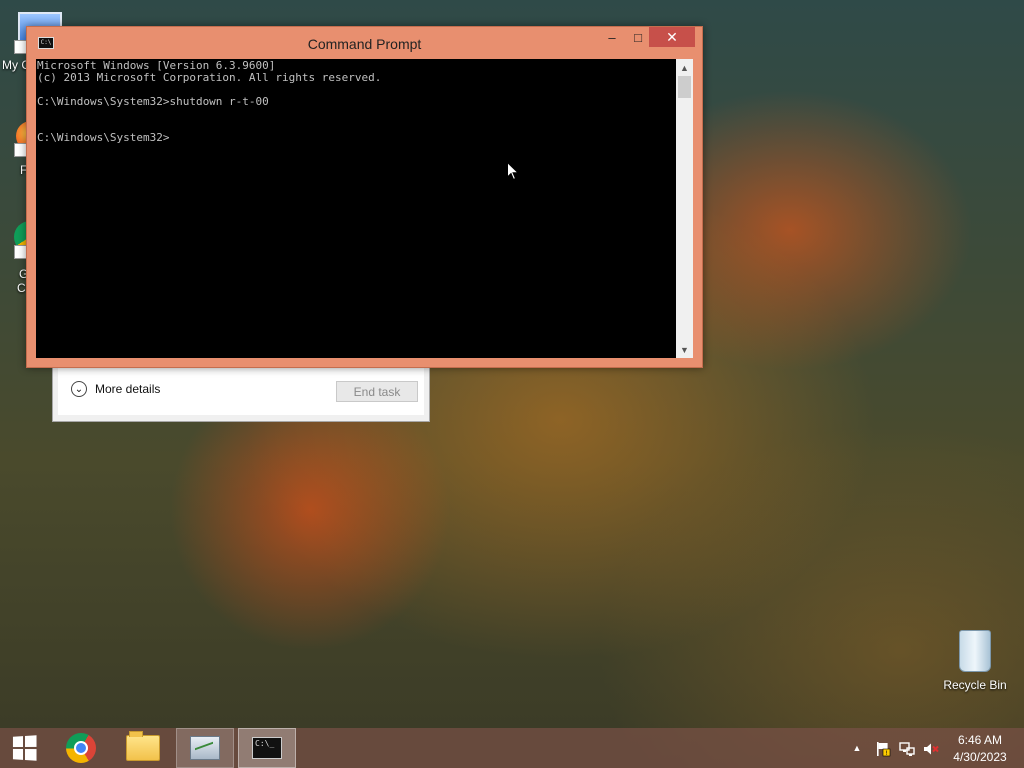  What do you see at coordinates (975, 685) in the screenshot?
I see `recycle-bin-label: Recycle Bin` at bounding box center [975, 685].